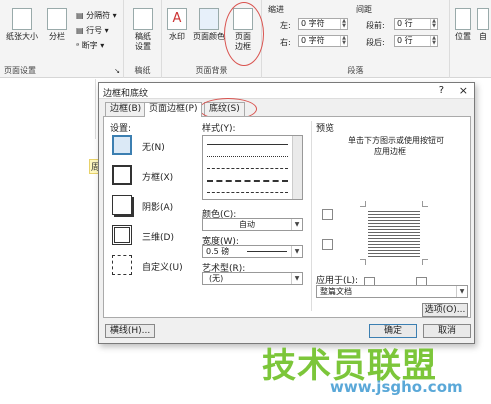 This screenshot has width=491, height=404. I want to click on page-setup-group-title: 页面设置, so click(20, 70).